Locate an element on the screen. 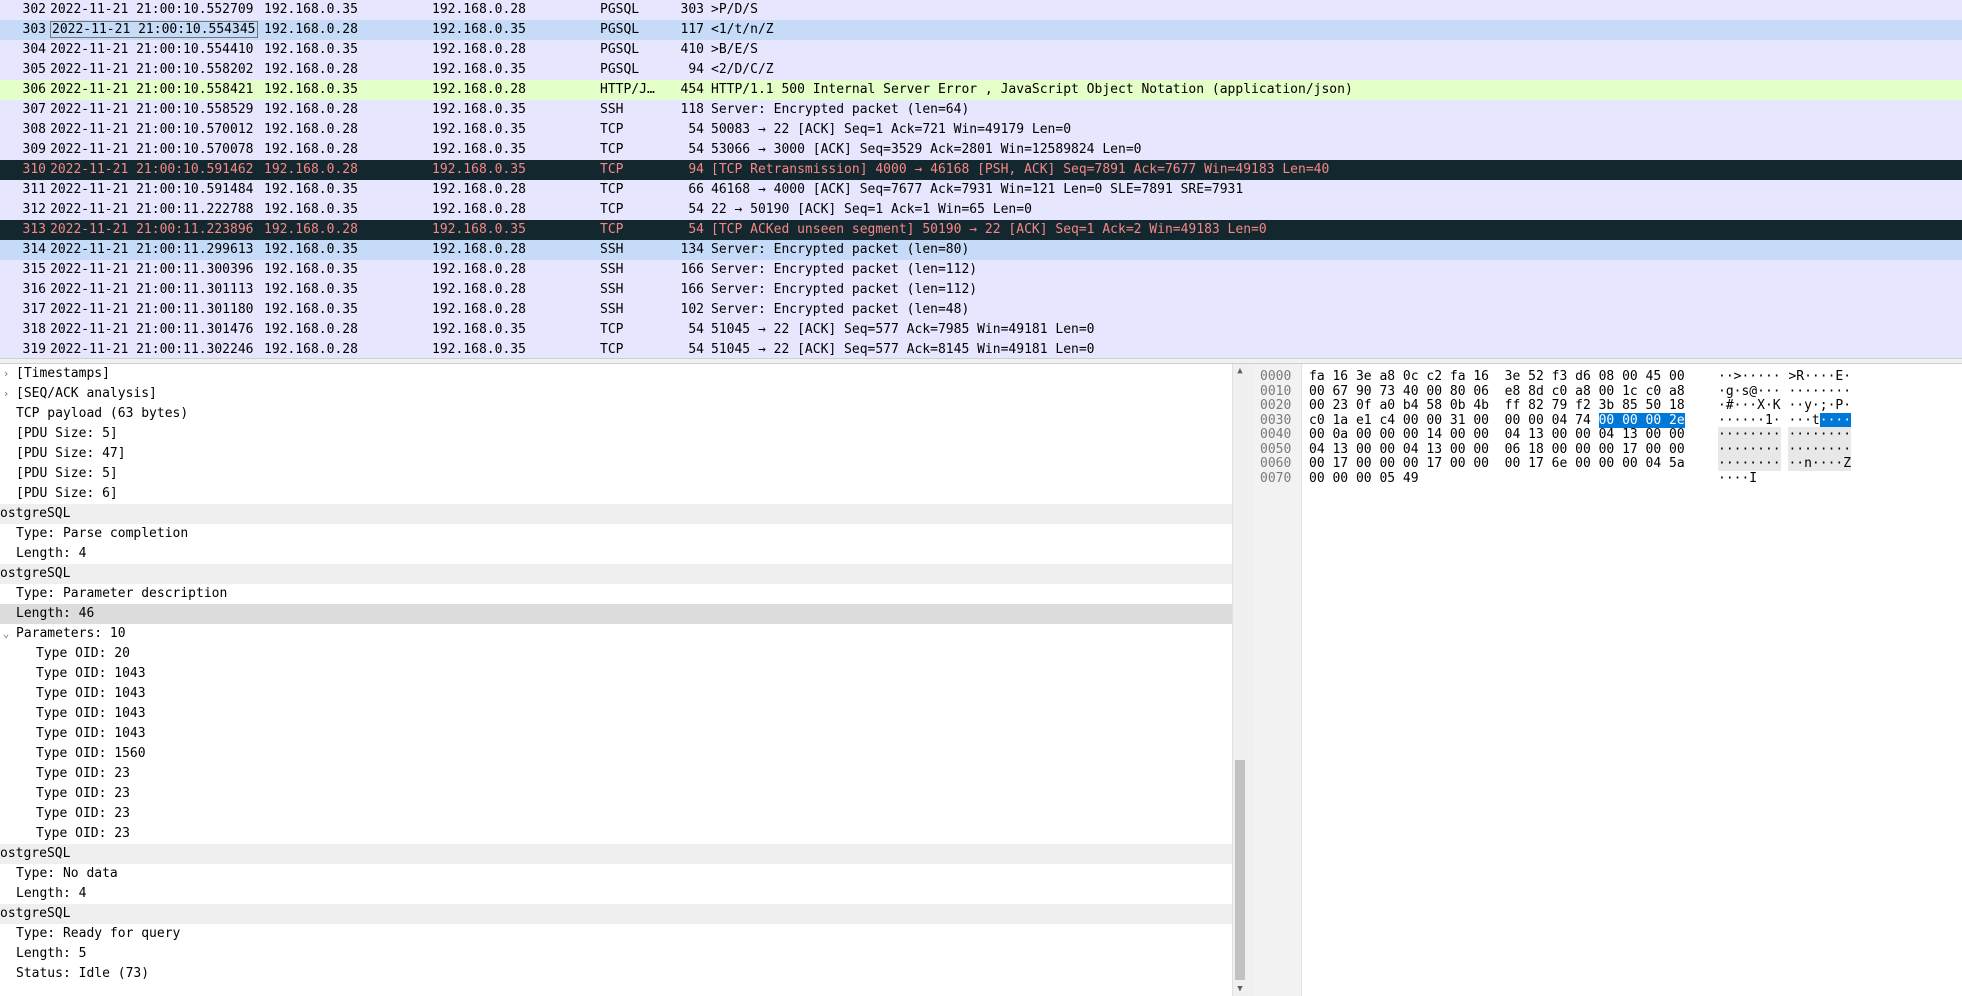 The height and width of the screenshot is (996, 1962). byte-offset: 0070 is located at coordinates (1276, 478).